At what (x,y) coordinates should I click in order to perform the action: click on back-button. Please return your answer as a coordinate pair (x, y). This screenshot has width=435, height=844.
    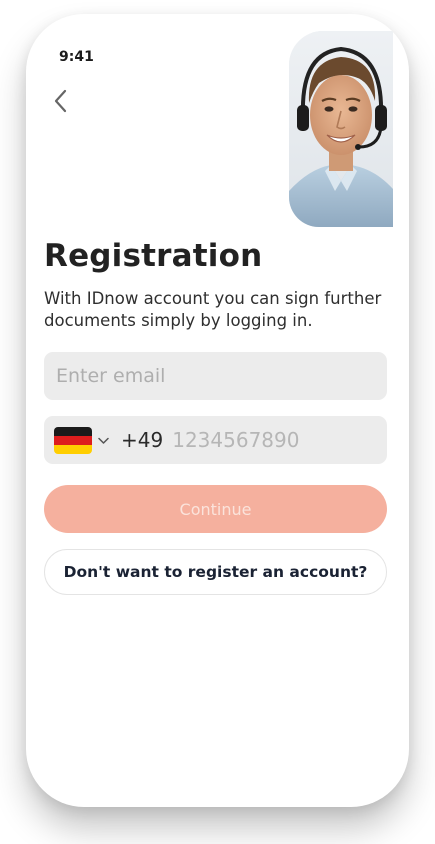
    Looking at the image, I should click on (61, 101).